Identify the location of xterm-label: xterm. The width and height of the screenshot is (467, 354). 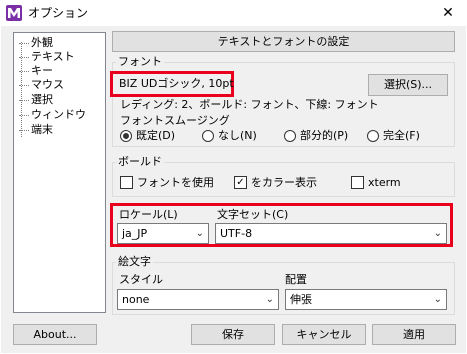
(384, 183).